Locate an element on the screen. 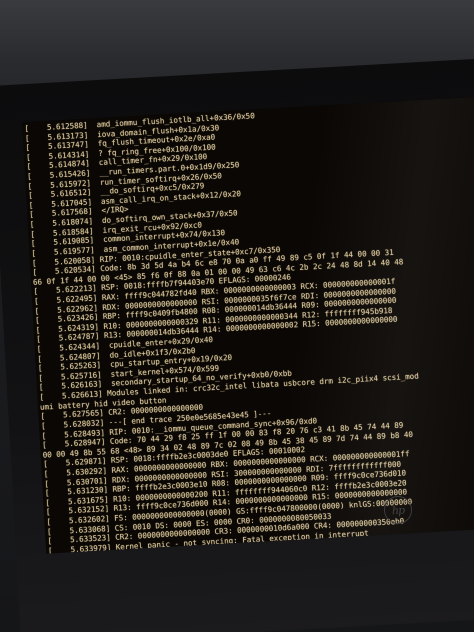 This screenshot has height=632, width=474. logo-text: hp is located at coordinates (398, 510).